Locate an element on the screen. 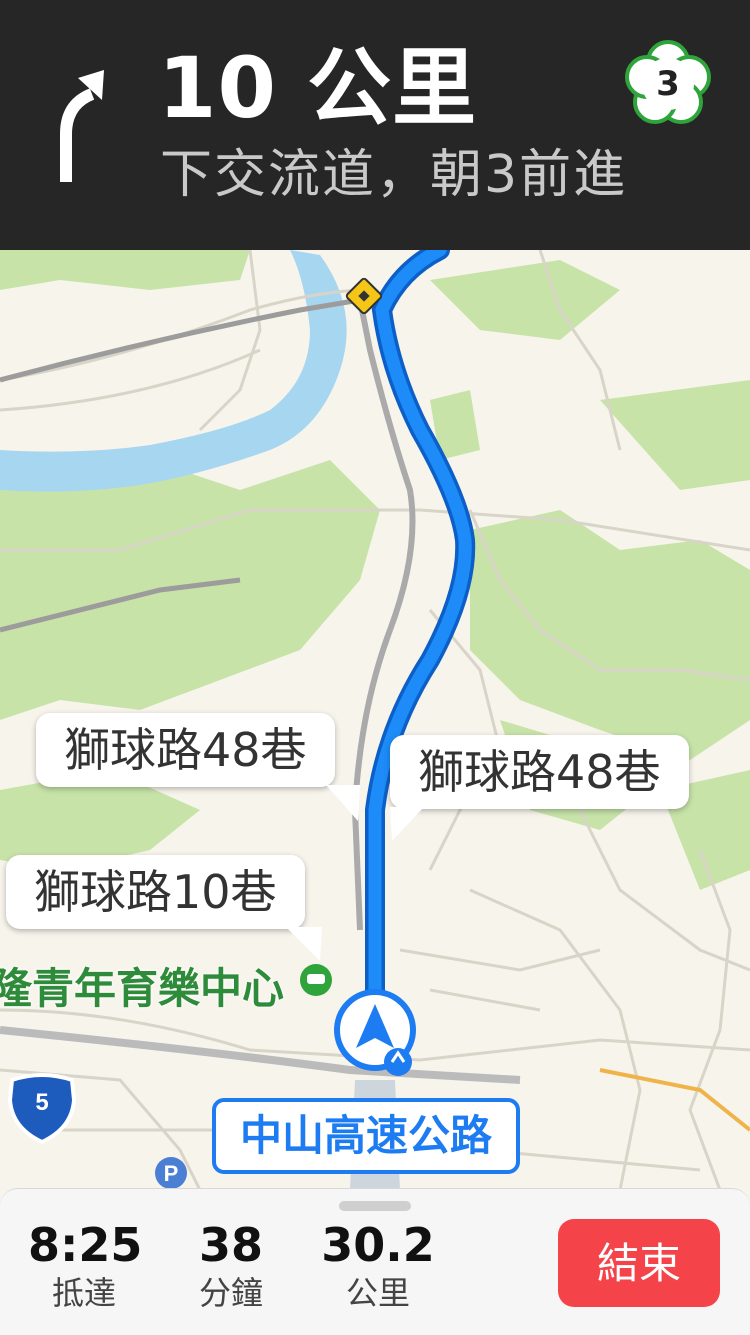 The width and height of the screenshot is (750, 1335). duration-value: 38 is located at coordinates (230, 1245).